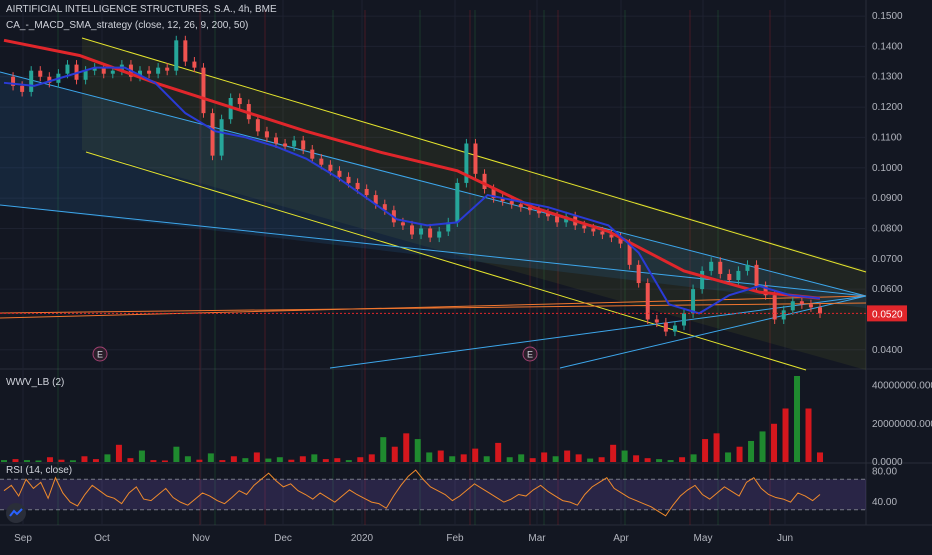  What do you see at coordinates (455, 538) in the screenshot?
I see `time-axis-tick-label: Feb` at bounding box center [455, 538].